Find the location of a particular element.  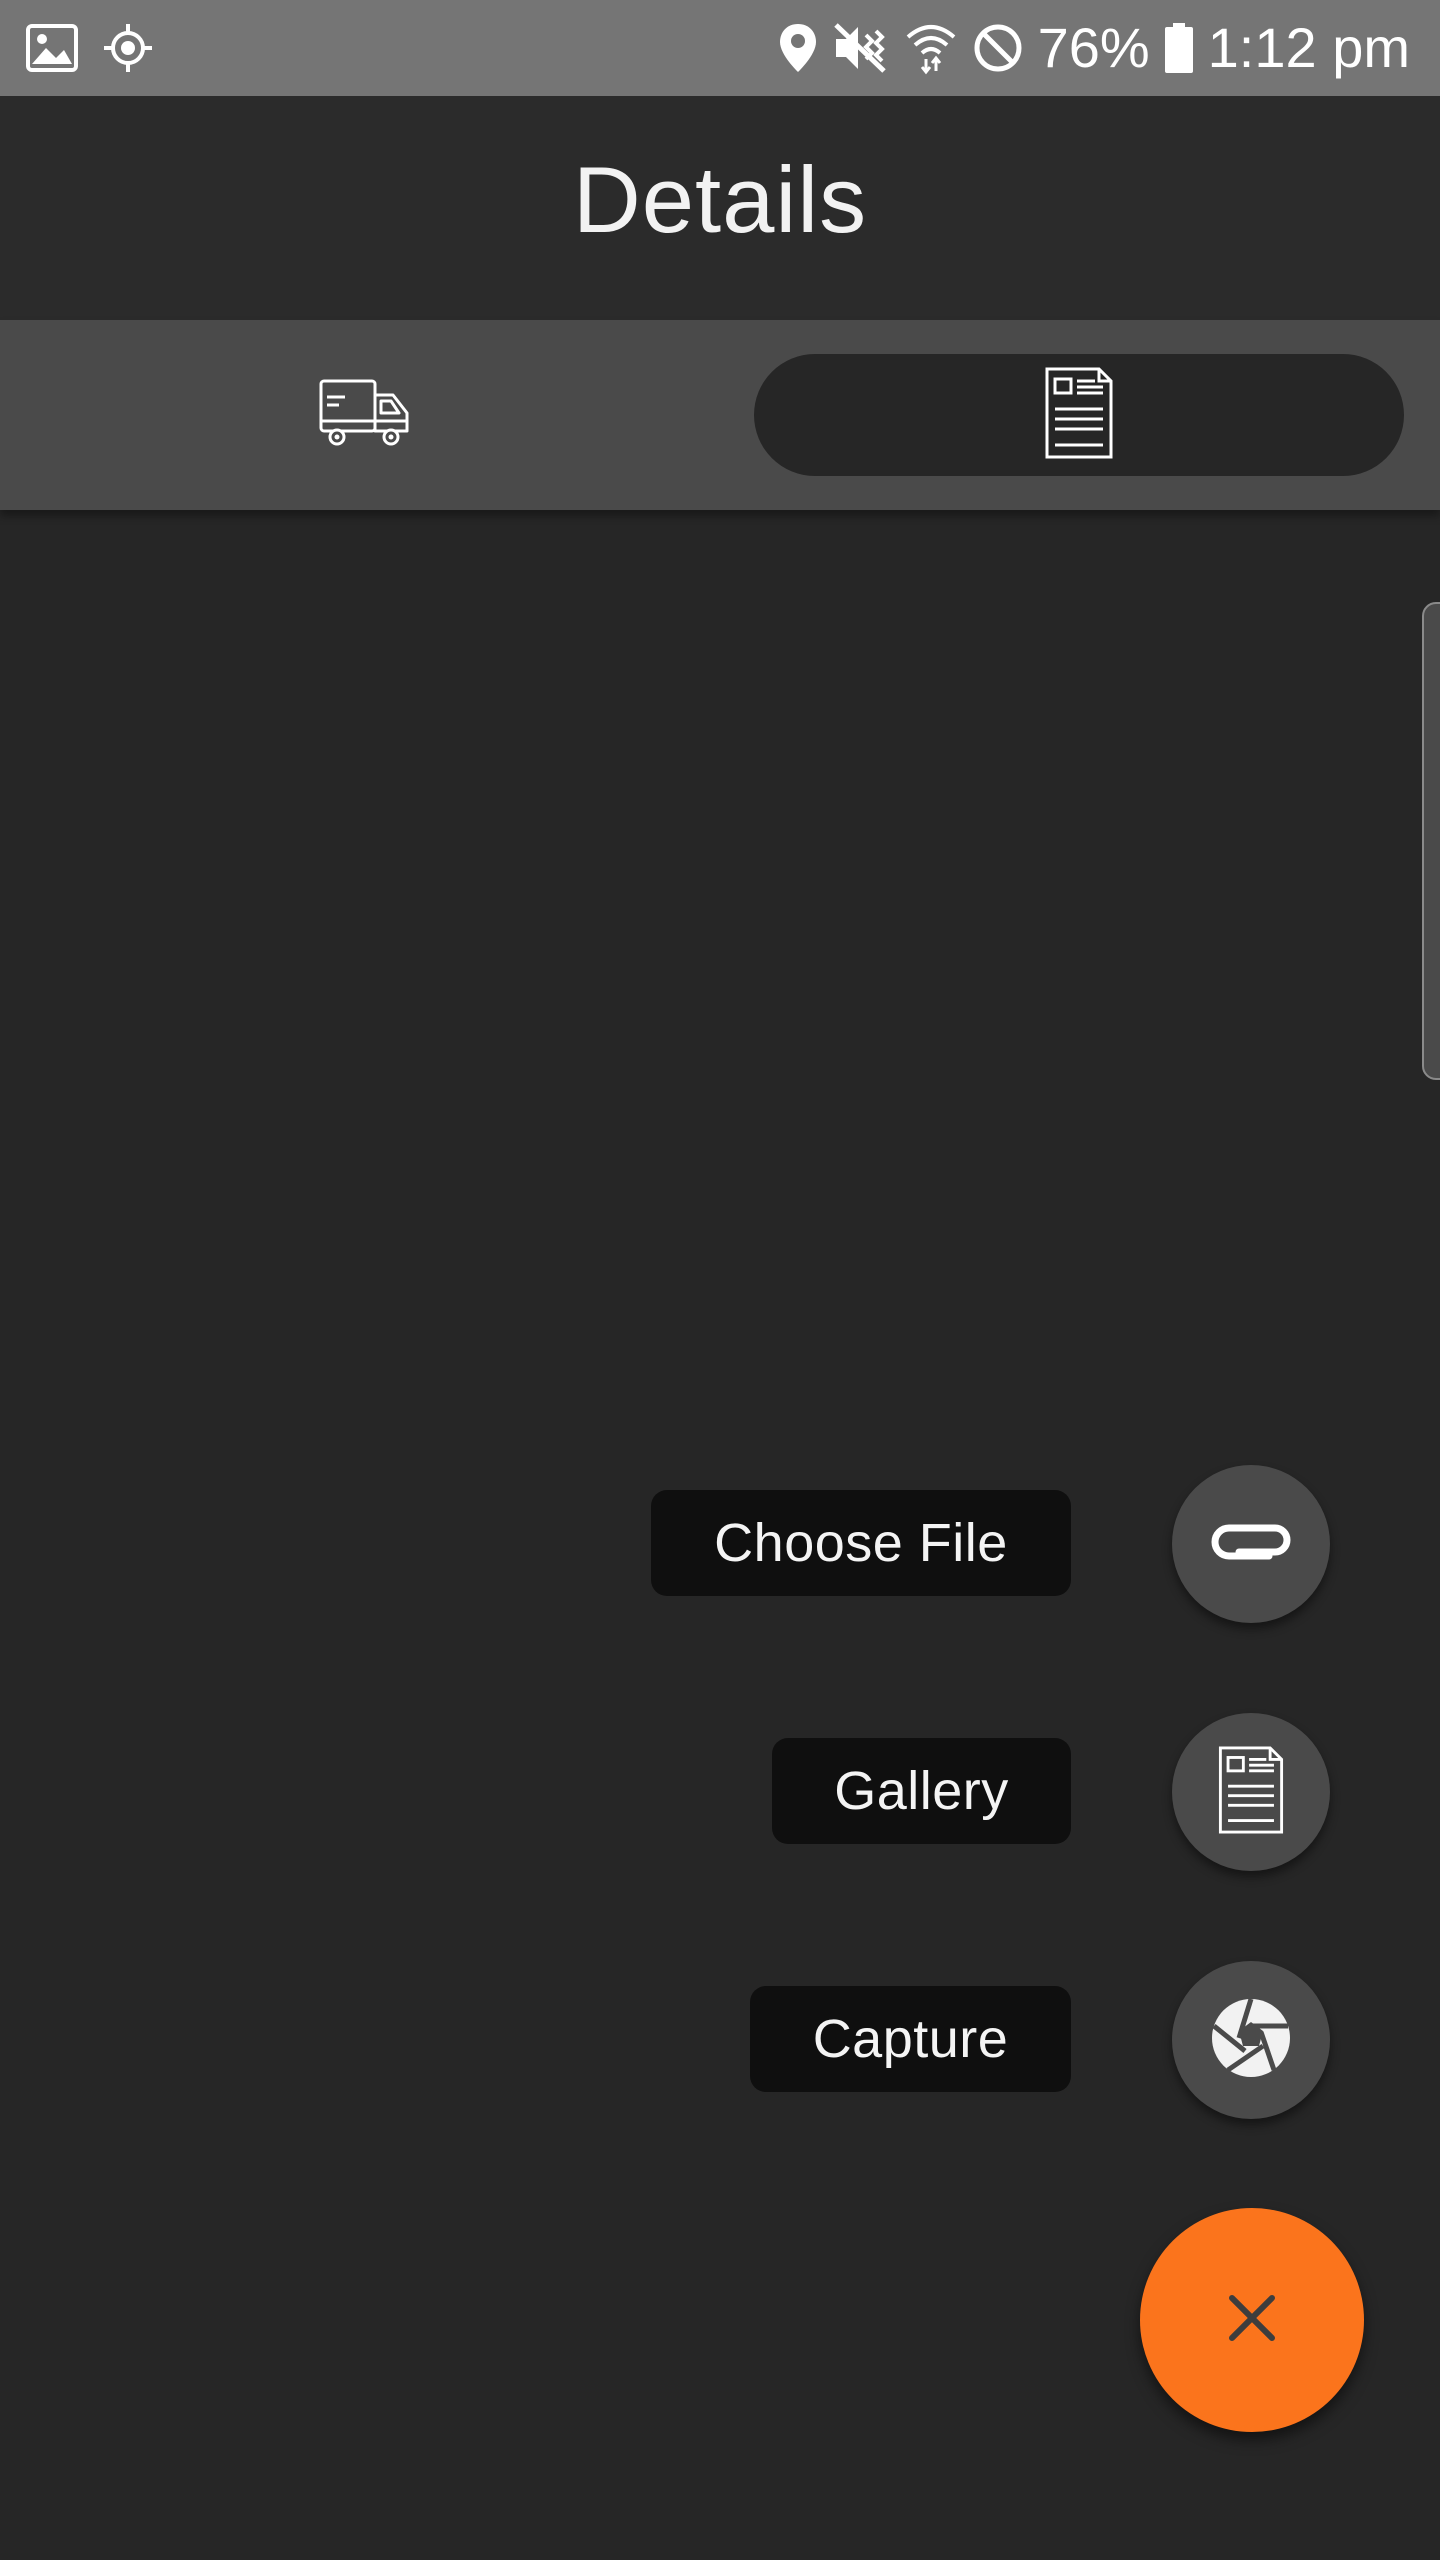

capture-button is located at coordinates (1251, 2040).